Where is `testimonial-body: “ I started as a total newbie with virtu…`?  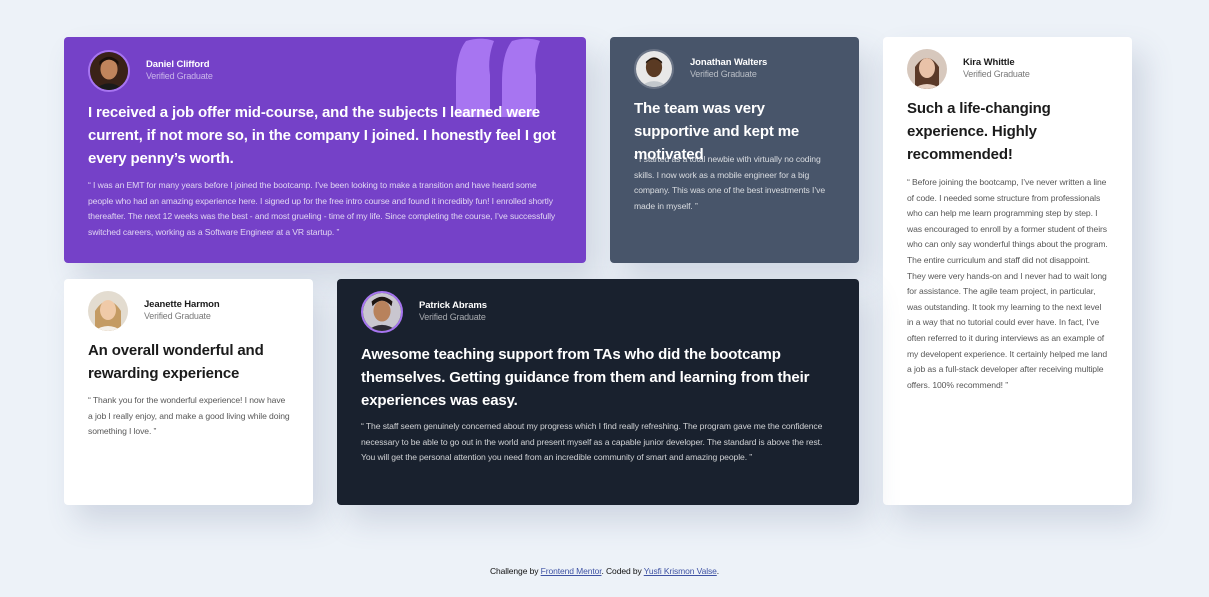
testimonial-body: “ I started as a total newbie with virtu… is located at coordinates (730, 182).